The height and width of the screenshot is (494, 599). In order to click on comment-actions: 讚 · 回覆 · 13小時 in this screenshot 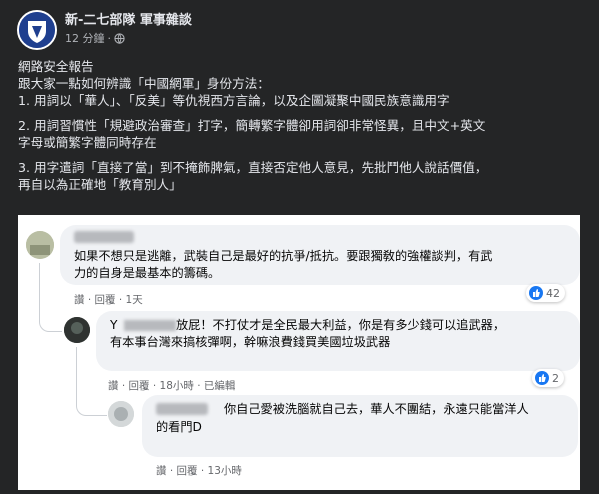, I will do `click(199, 470)`.